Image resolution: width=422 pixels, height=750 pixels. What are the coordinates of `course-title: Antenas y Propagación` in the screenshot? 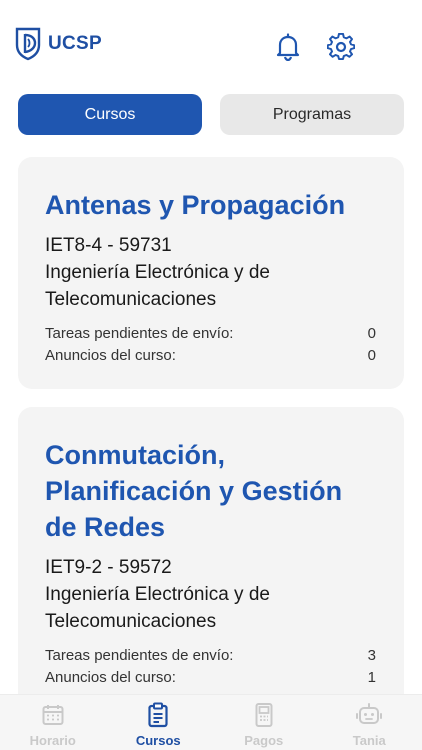 It's located at (195, 205).